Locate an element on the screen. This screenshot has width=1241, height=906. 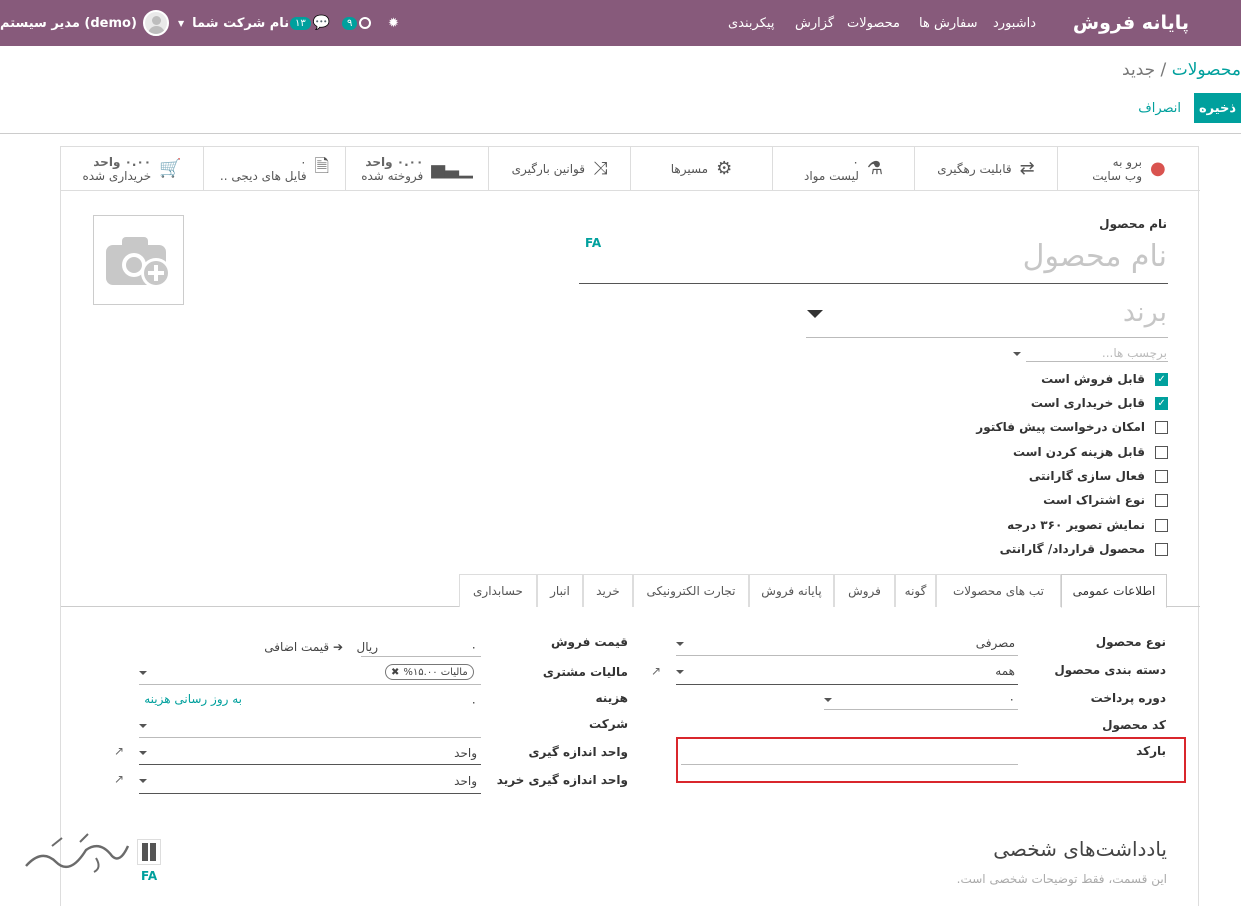
smart-button-traceability: ⇄ قابلیت رهگیری is located at coordinates (985, 169).